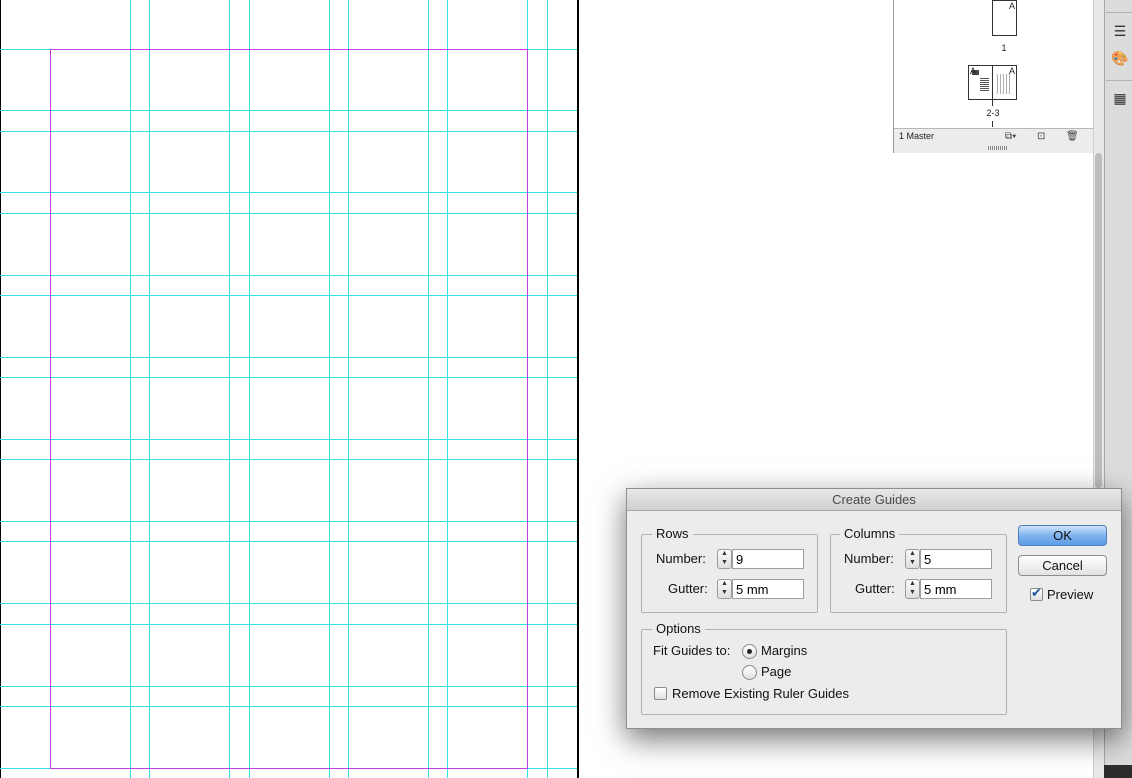  Describe the element at coordinates (578, 389) in the screenshot. I see `page-right-edge` at that location.